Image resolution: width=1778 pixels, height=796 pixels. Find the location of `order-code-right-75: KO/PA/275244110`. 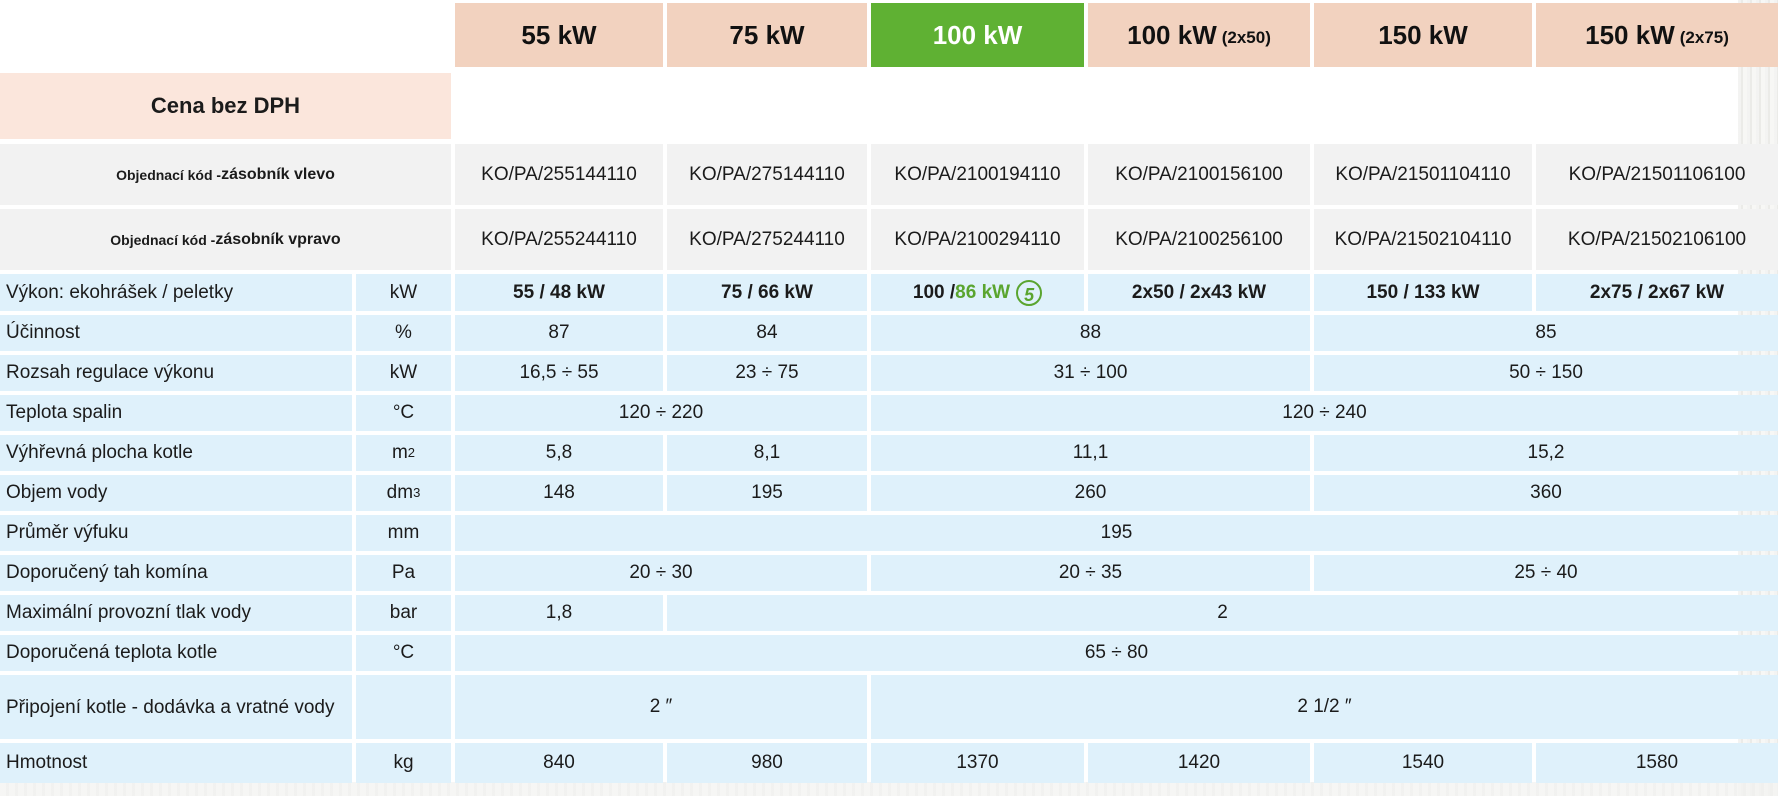

order-code-right-75: KO/PA/275244110 is located at coordinates (767, 239).